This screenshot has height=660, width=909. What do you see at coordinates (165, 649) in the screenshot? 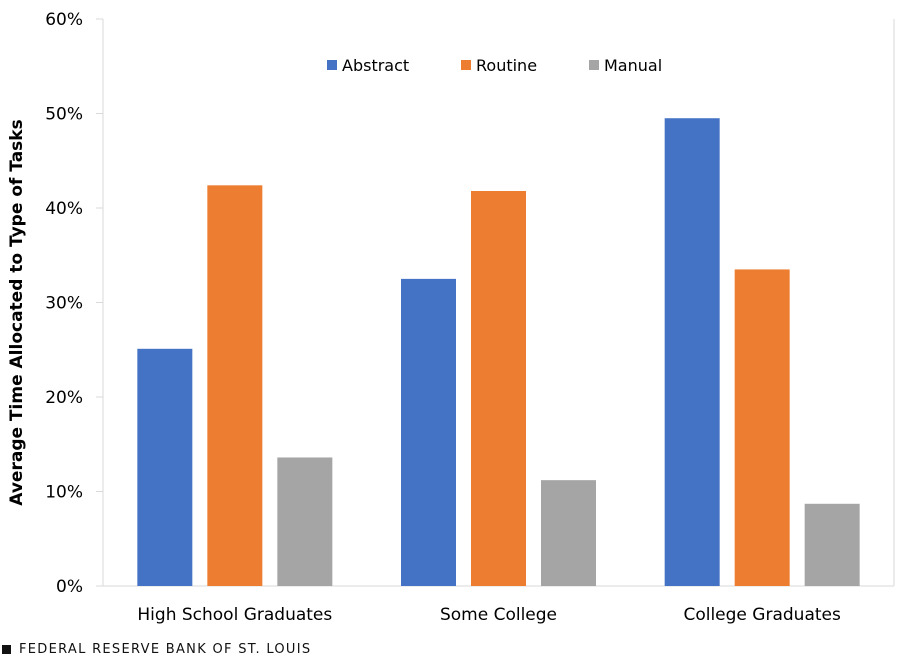
I see `source-text: FEDERAL RESERVE BANK OF ST. LOUIS` at bounding box center [165, 649].